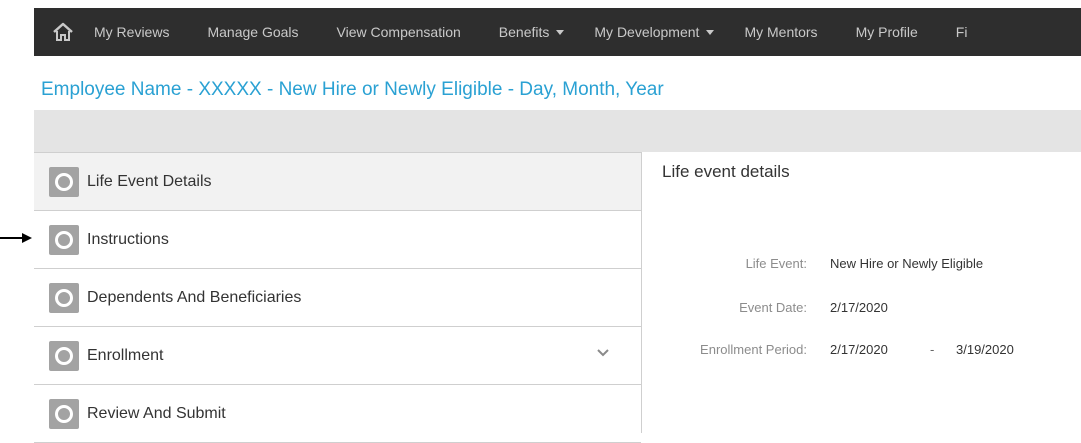 This screenshot has width=1081, height=443. I want to click on life-event-value: New Hire or Newly Eligible, so click(907, 263).